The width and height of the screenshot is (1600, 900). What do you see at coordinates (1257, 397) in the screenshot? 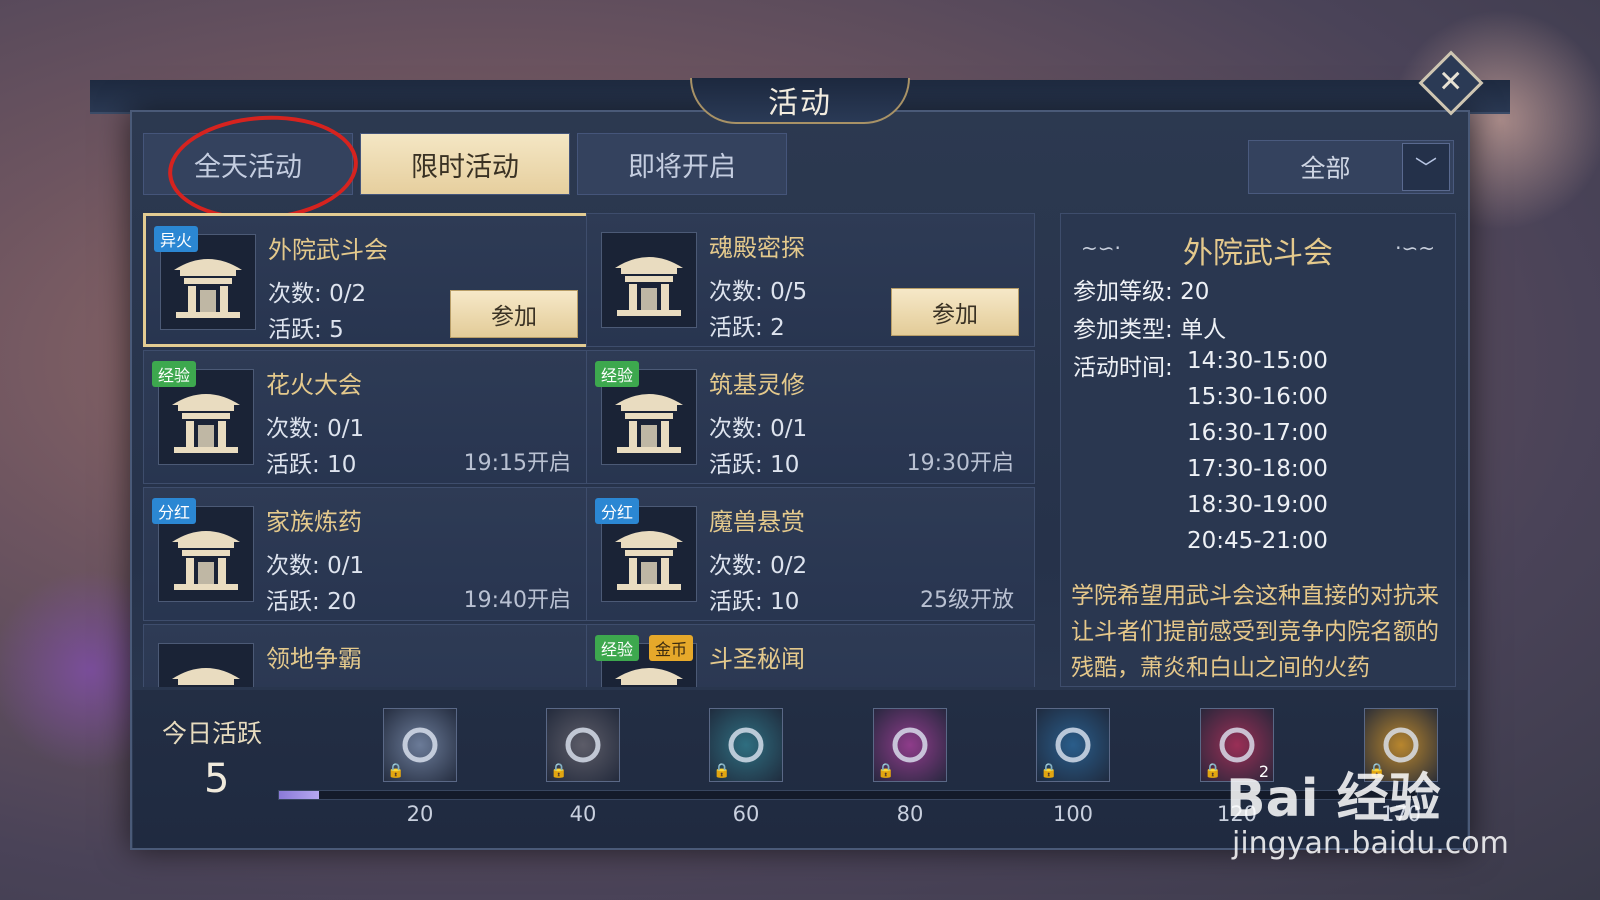
I see `detail-time: 15:30-16:00` at bounding box center [1257, 397].